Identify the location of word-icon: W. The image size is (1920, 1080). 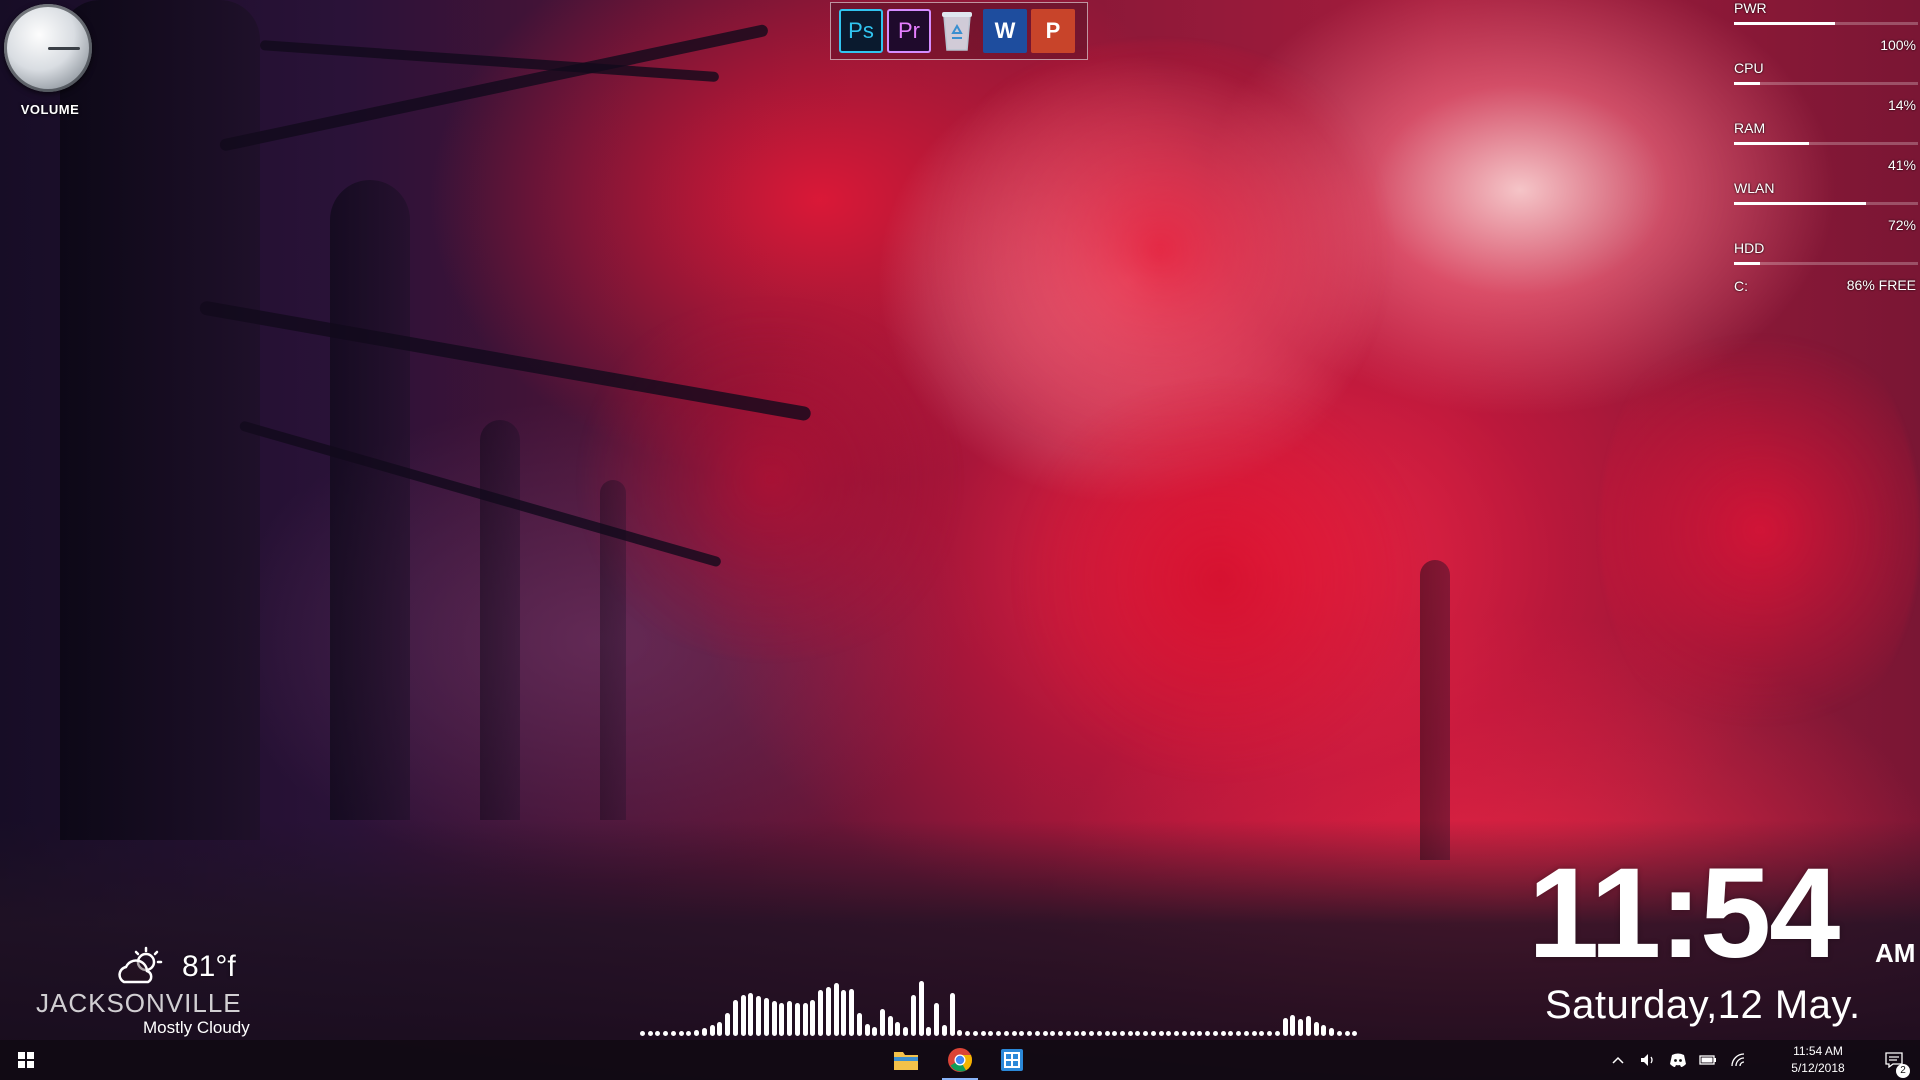
(1005, 31).